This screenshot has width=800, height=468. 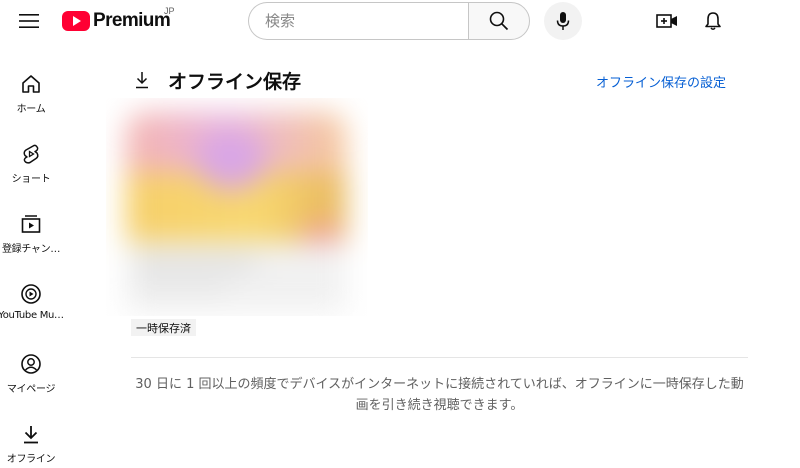 What do you see at coordinates (235, 82) in the screenshot?
I see `page-title: オフライン保存` at bounding box center [235, 82].